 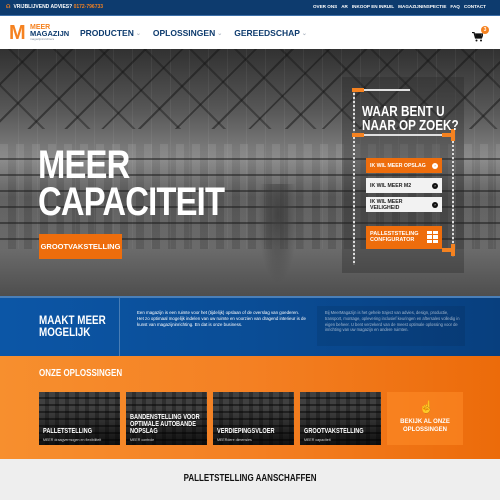 I want to click on solution-card-verdiepingsvloer: VERDIEPINGSVLOER MEERdere dimensies, so click(x=253, y=418).